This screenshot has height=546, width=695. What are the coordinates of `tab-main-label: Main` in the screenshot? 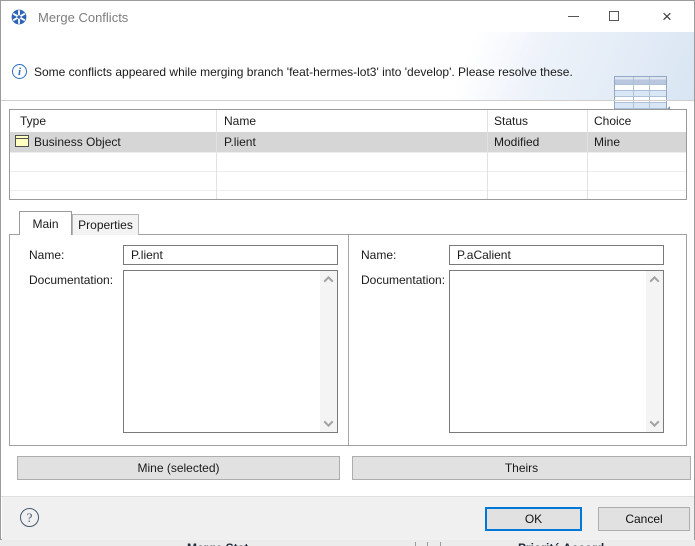 It's located at (45, 223).